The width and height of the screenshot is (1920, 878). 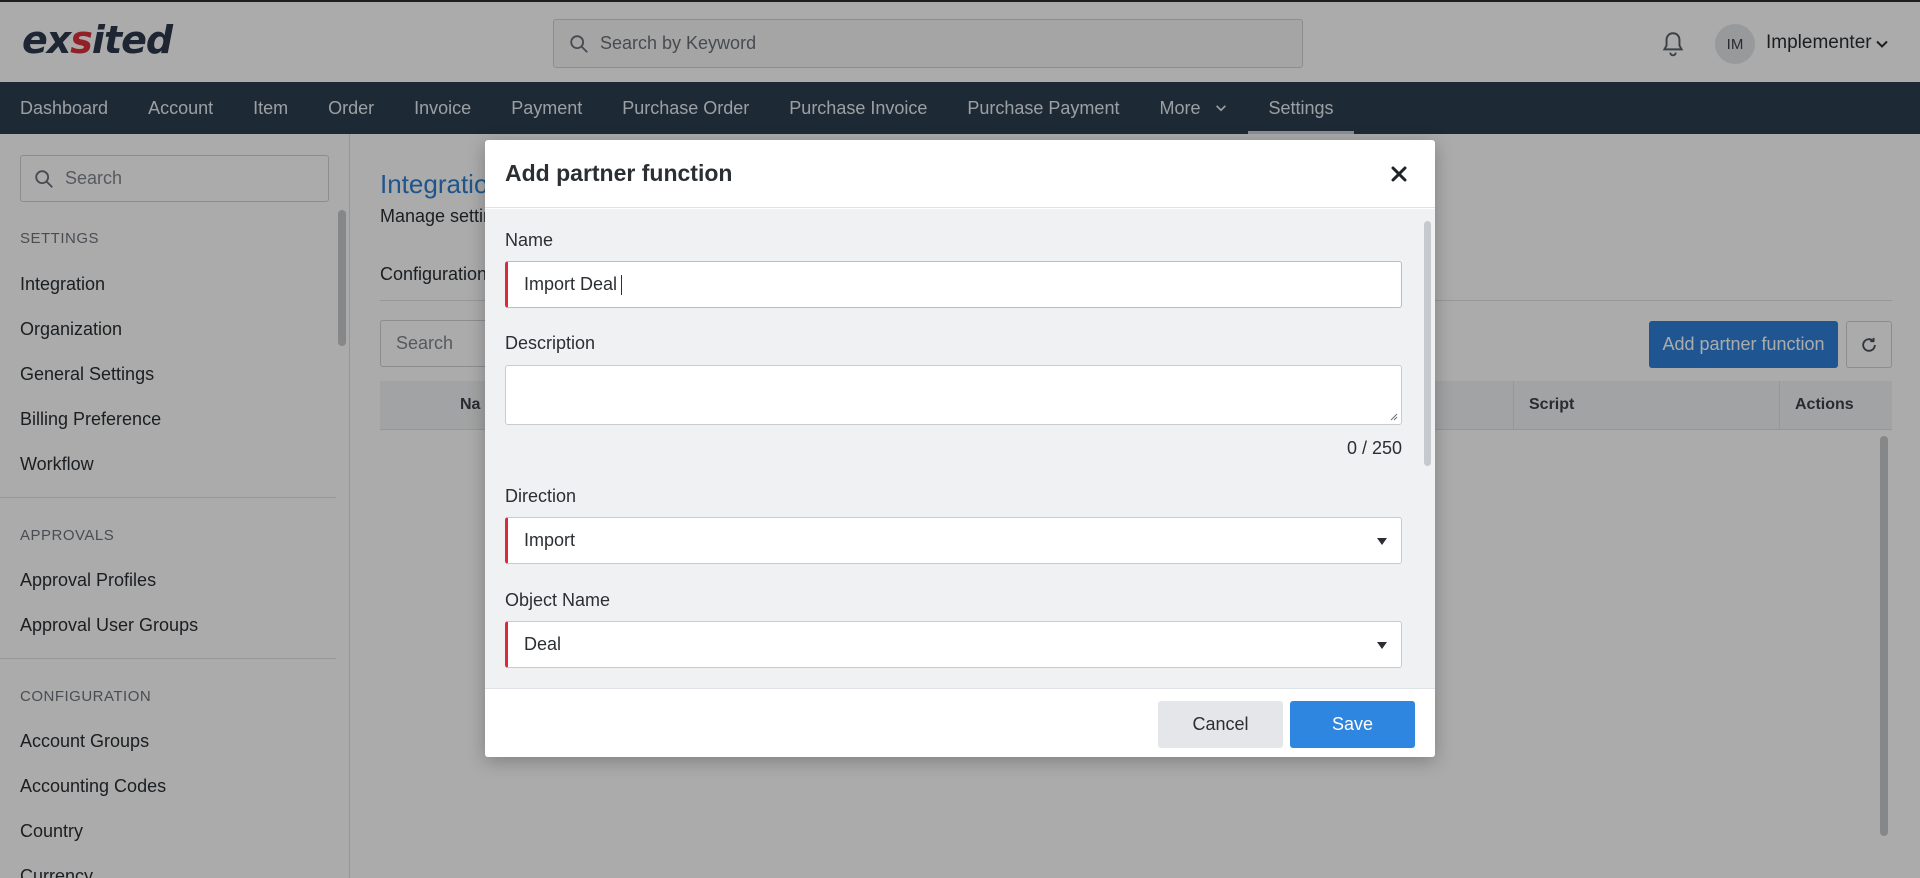 What do you see at coordinates (1399, 174) in the screenshot?
I see `close-icon` at bounding box center [1399, 174].